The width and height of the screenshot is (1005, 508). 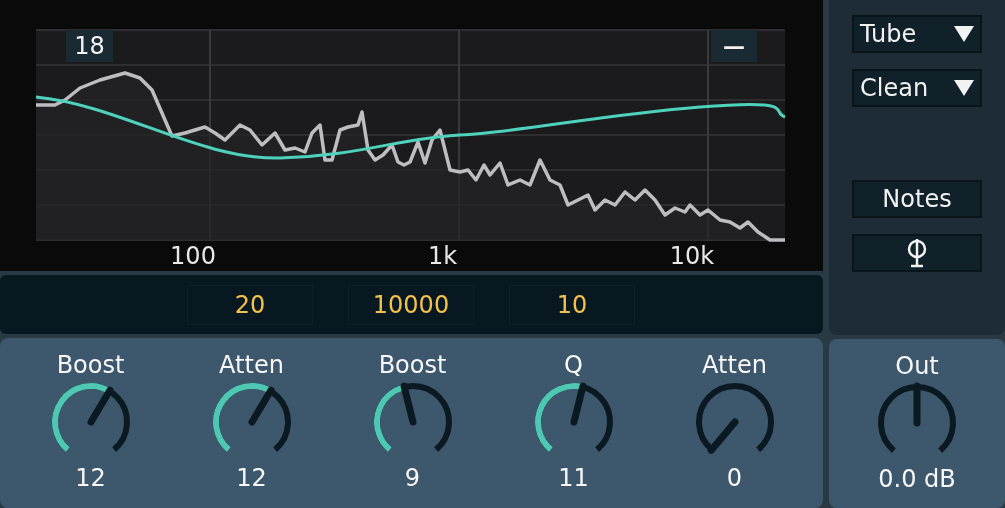 What do you see at coordinates (573, 478) in the screenshot?
I see `knob-value: 11` at bounding box center [573, 478].